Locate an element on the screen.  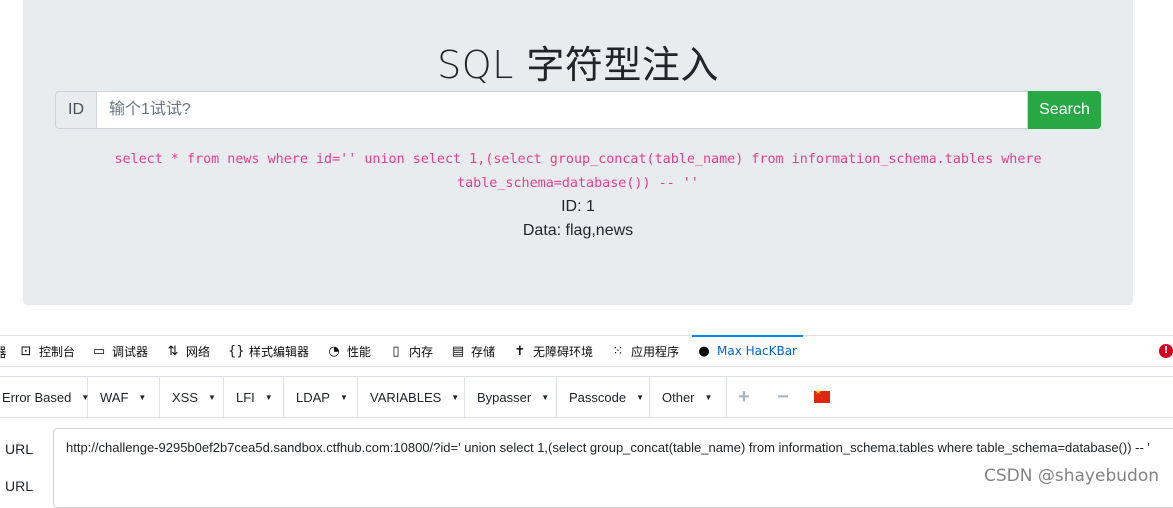
menu-label: Bypasser is located at coordinates (504, 397).